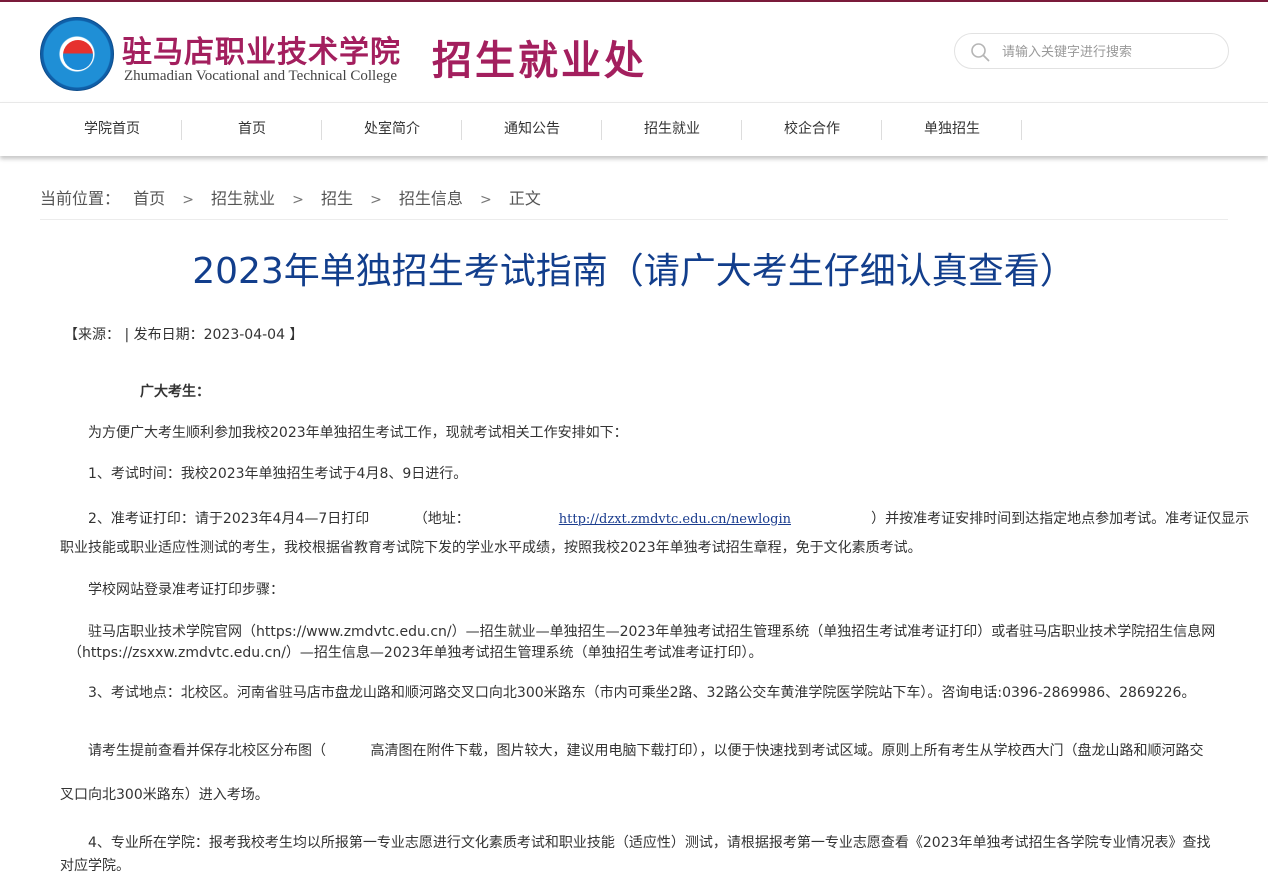 The height and width of the screenshot is (881, 1268). Describe the element at coordinates (1107, 52) in the screenshot. I see `search-input` at that location.